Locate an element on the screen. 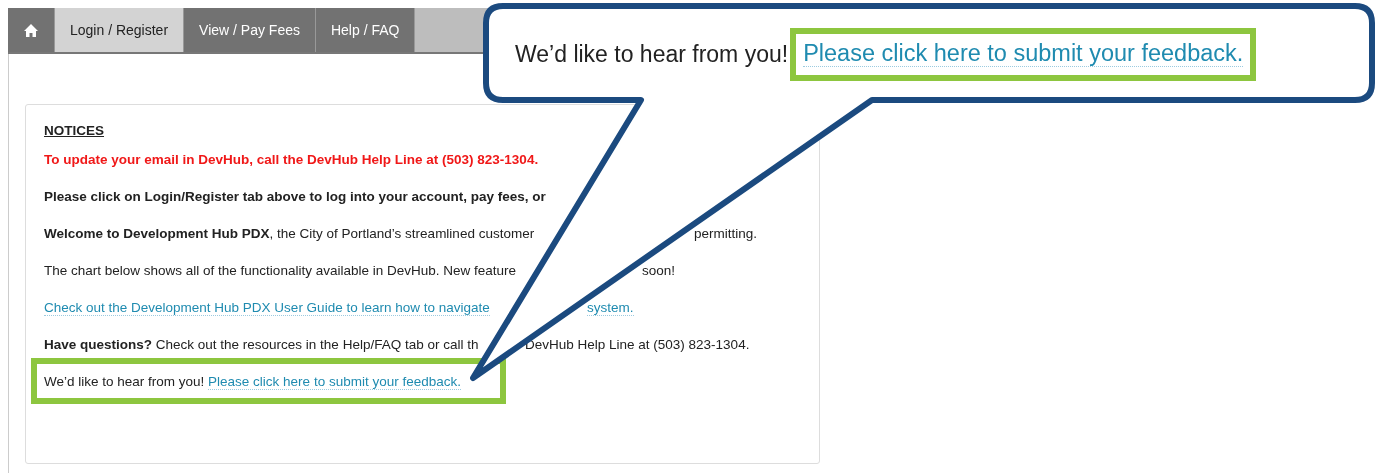 This screenshot has height=473, width=1385. home-tab is located at coordinates (31, 30).